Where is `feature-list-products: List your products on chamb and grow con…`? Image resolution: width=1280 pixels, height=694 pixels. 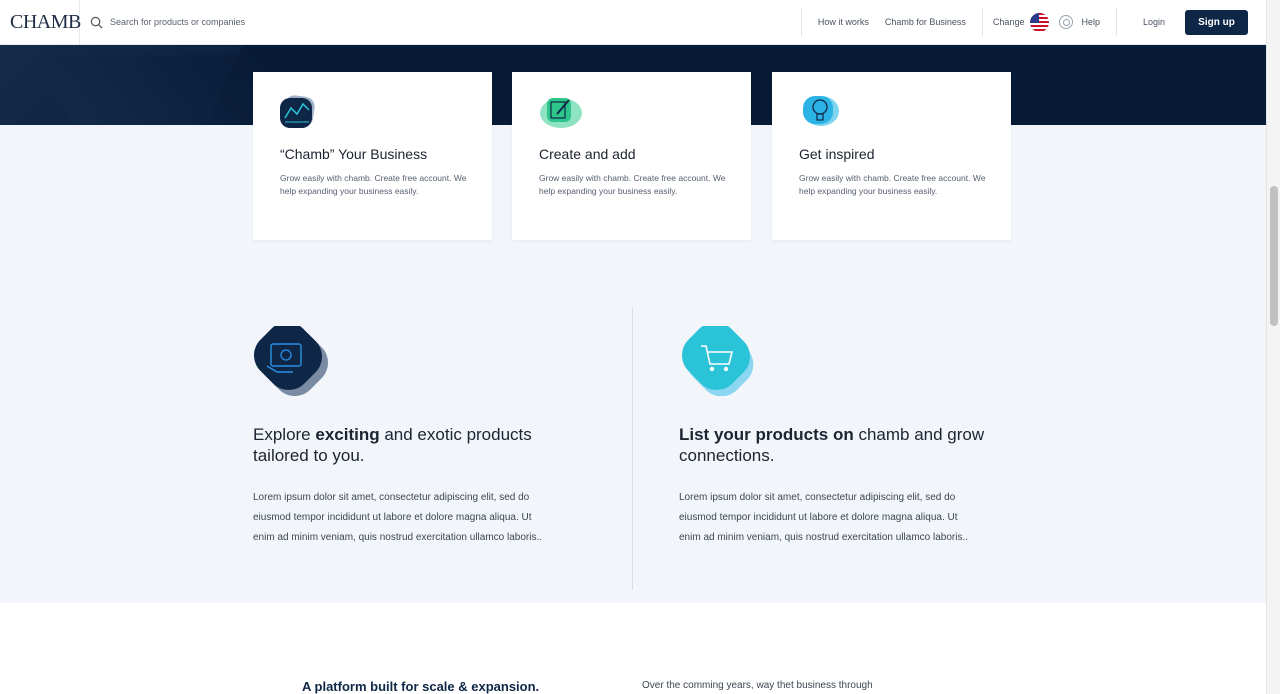
feature-list-products: List your products on chamb and grow con… is located at coordinates (839, 434).